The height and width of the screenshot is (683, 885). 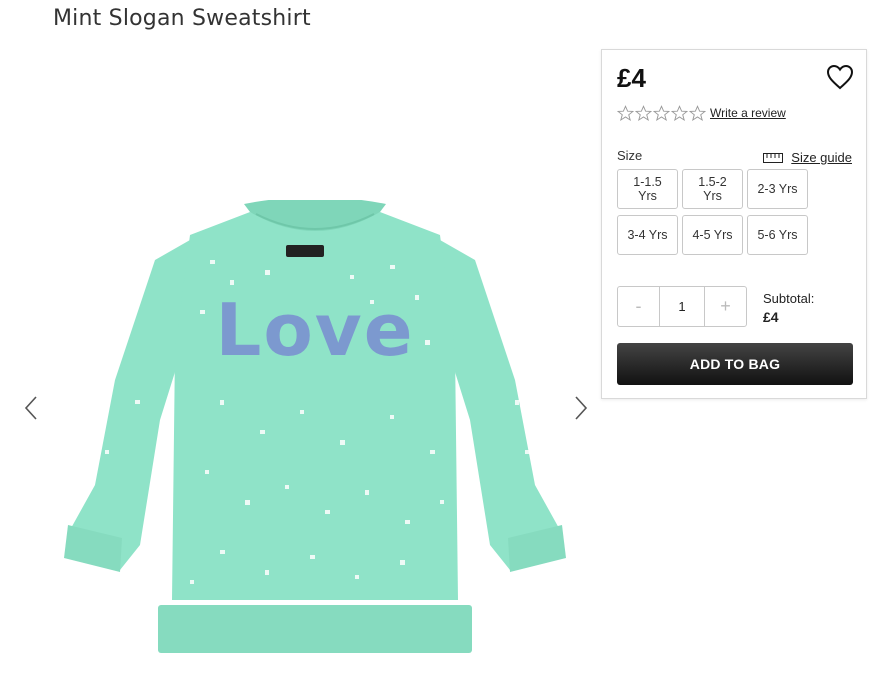 I want to click on quantity-decrease-button: -, so click(x=638, y=306).